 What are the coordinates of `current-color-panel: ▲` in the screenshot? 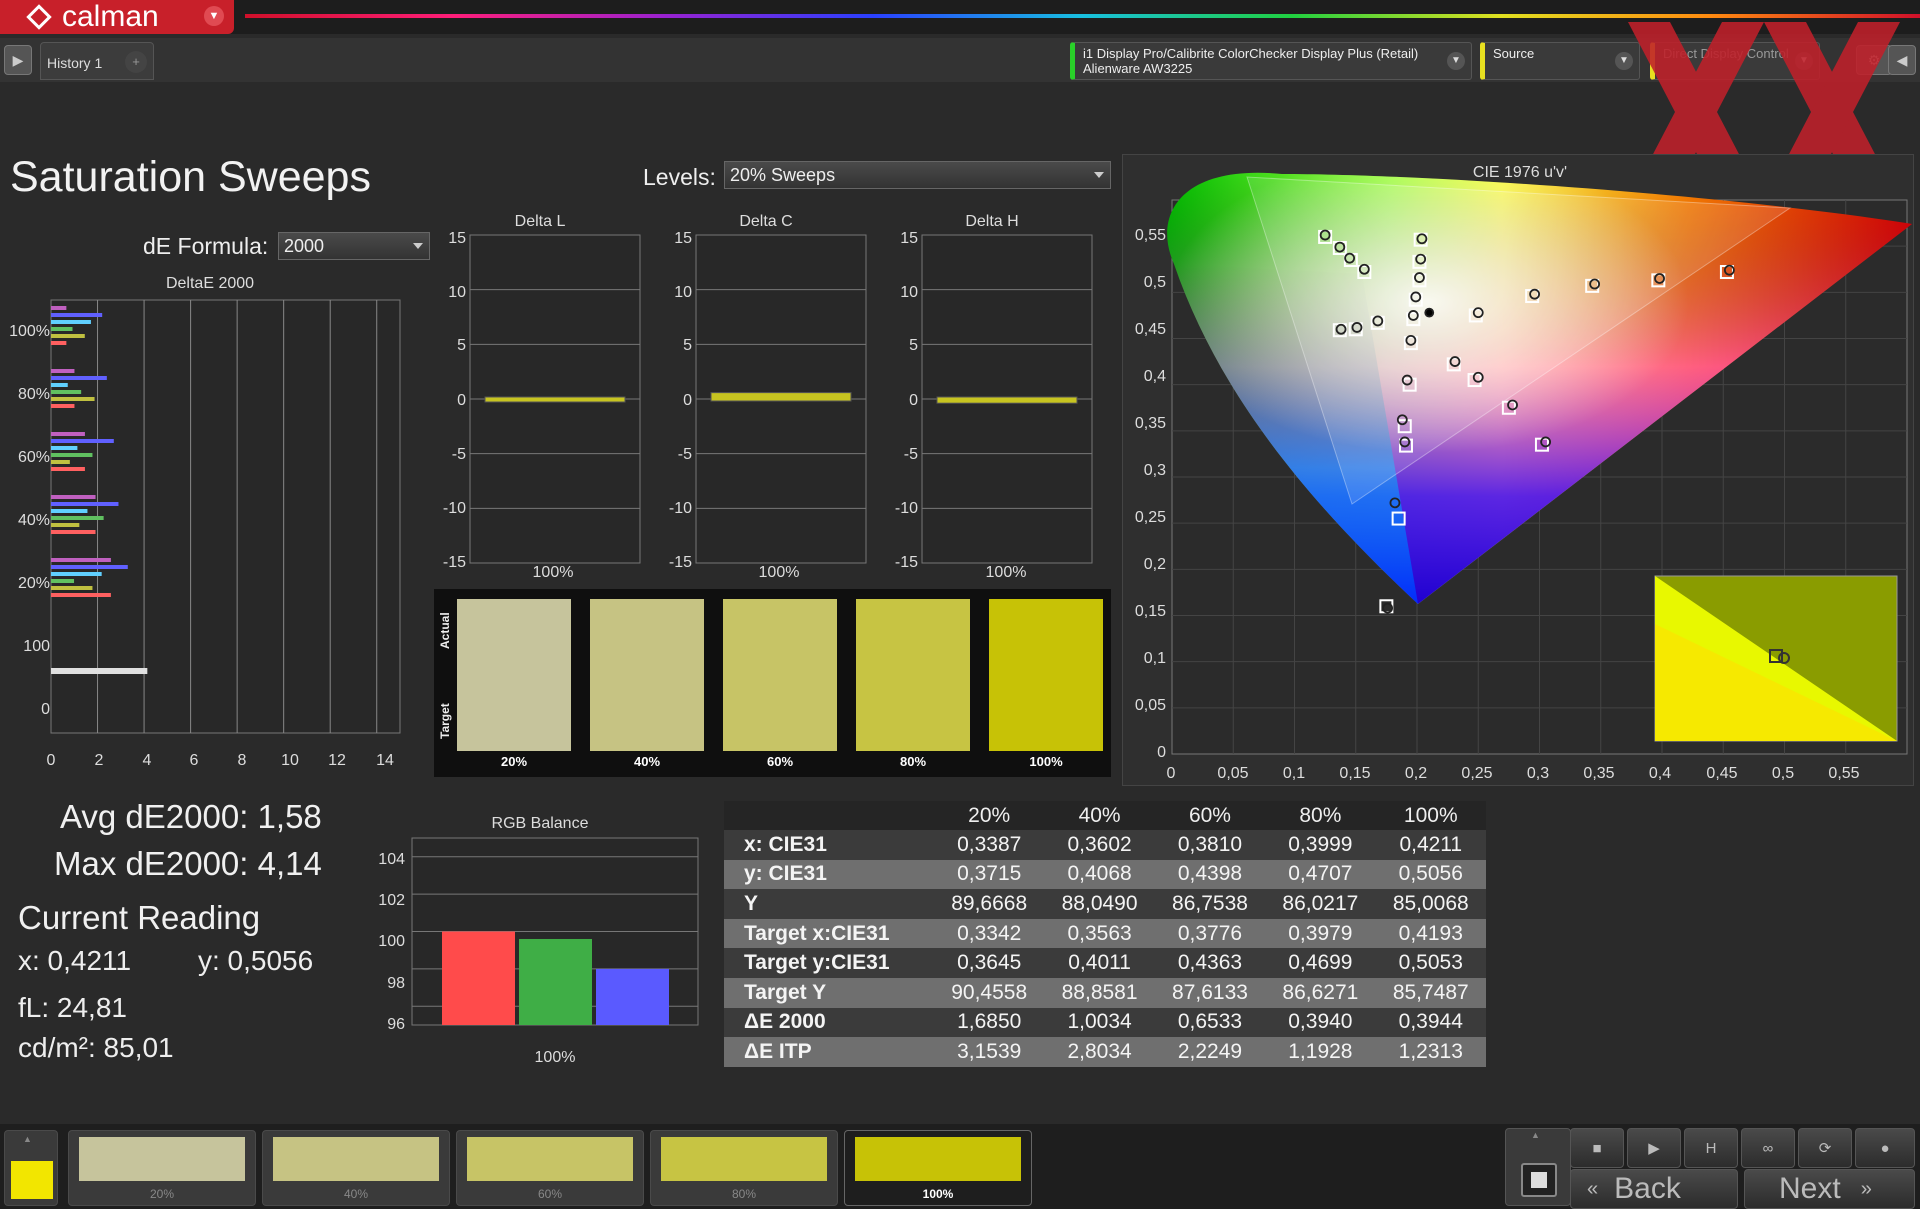 It's located at (31, 1168).